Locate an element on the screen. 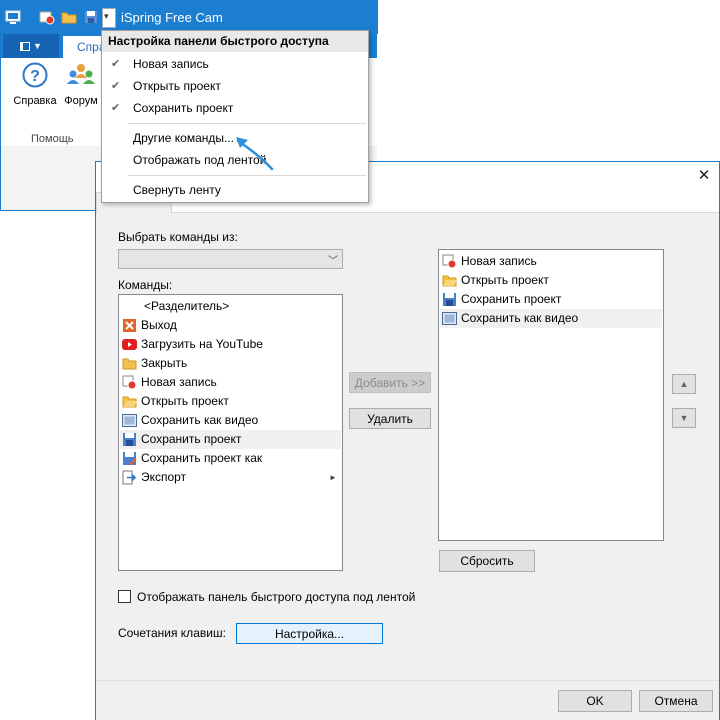 The image size is (720, 720). save-as-icon is located at coordinates (130, 459).